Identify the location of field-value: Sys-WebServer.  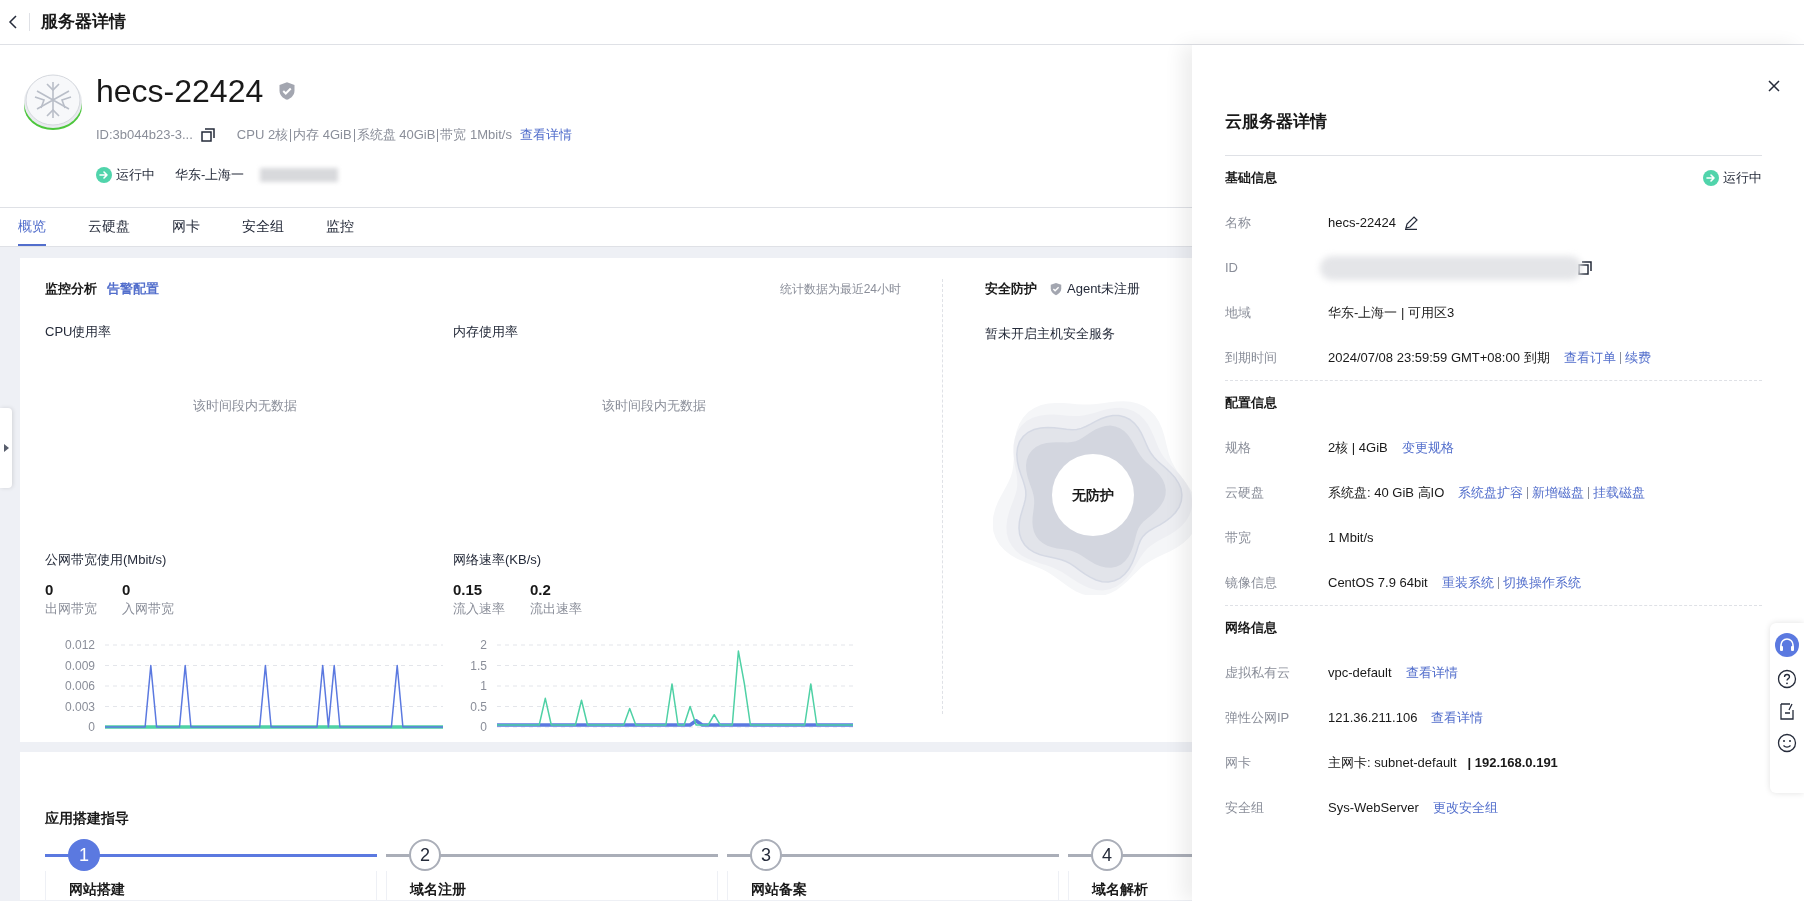
(1373, 807).